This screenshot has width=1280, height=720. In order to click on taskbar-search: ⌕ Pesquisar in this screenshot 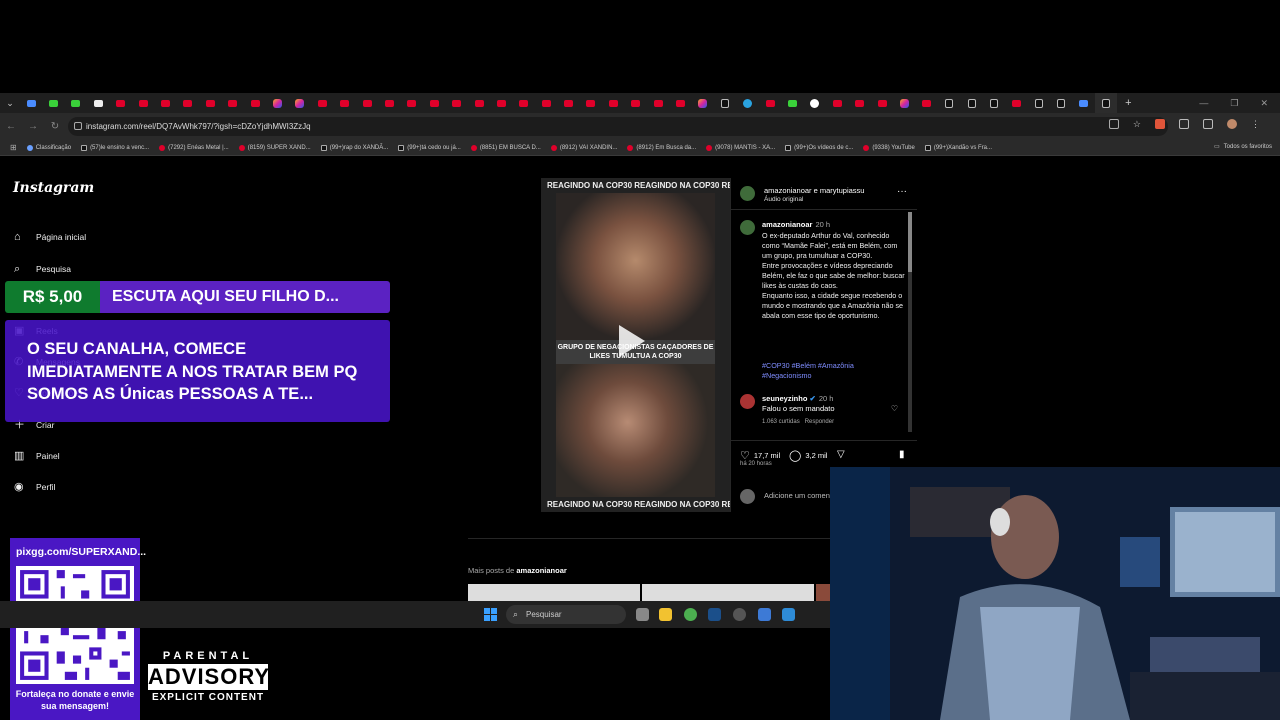, I will do `click(566, 614)`.